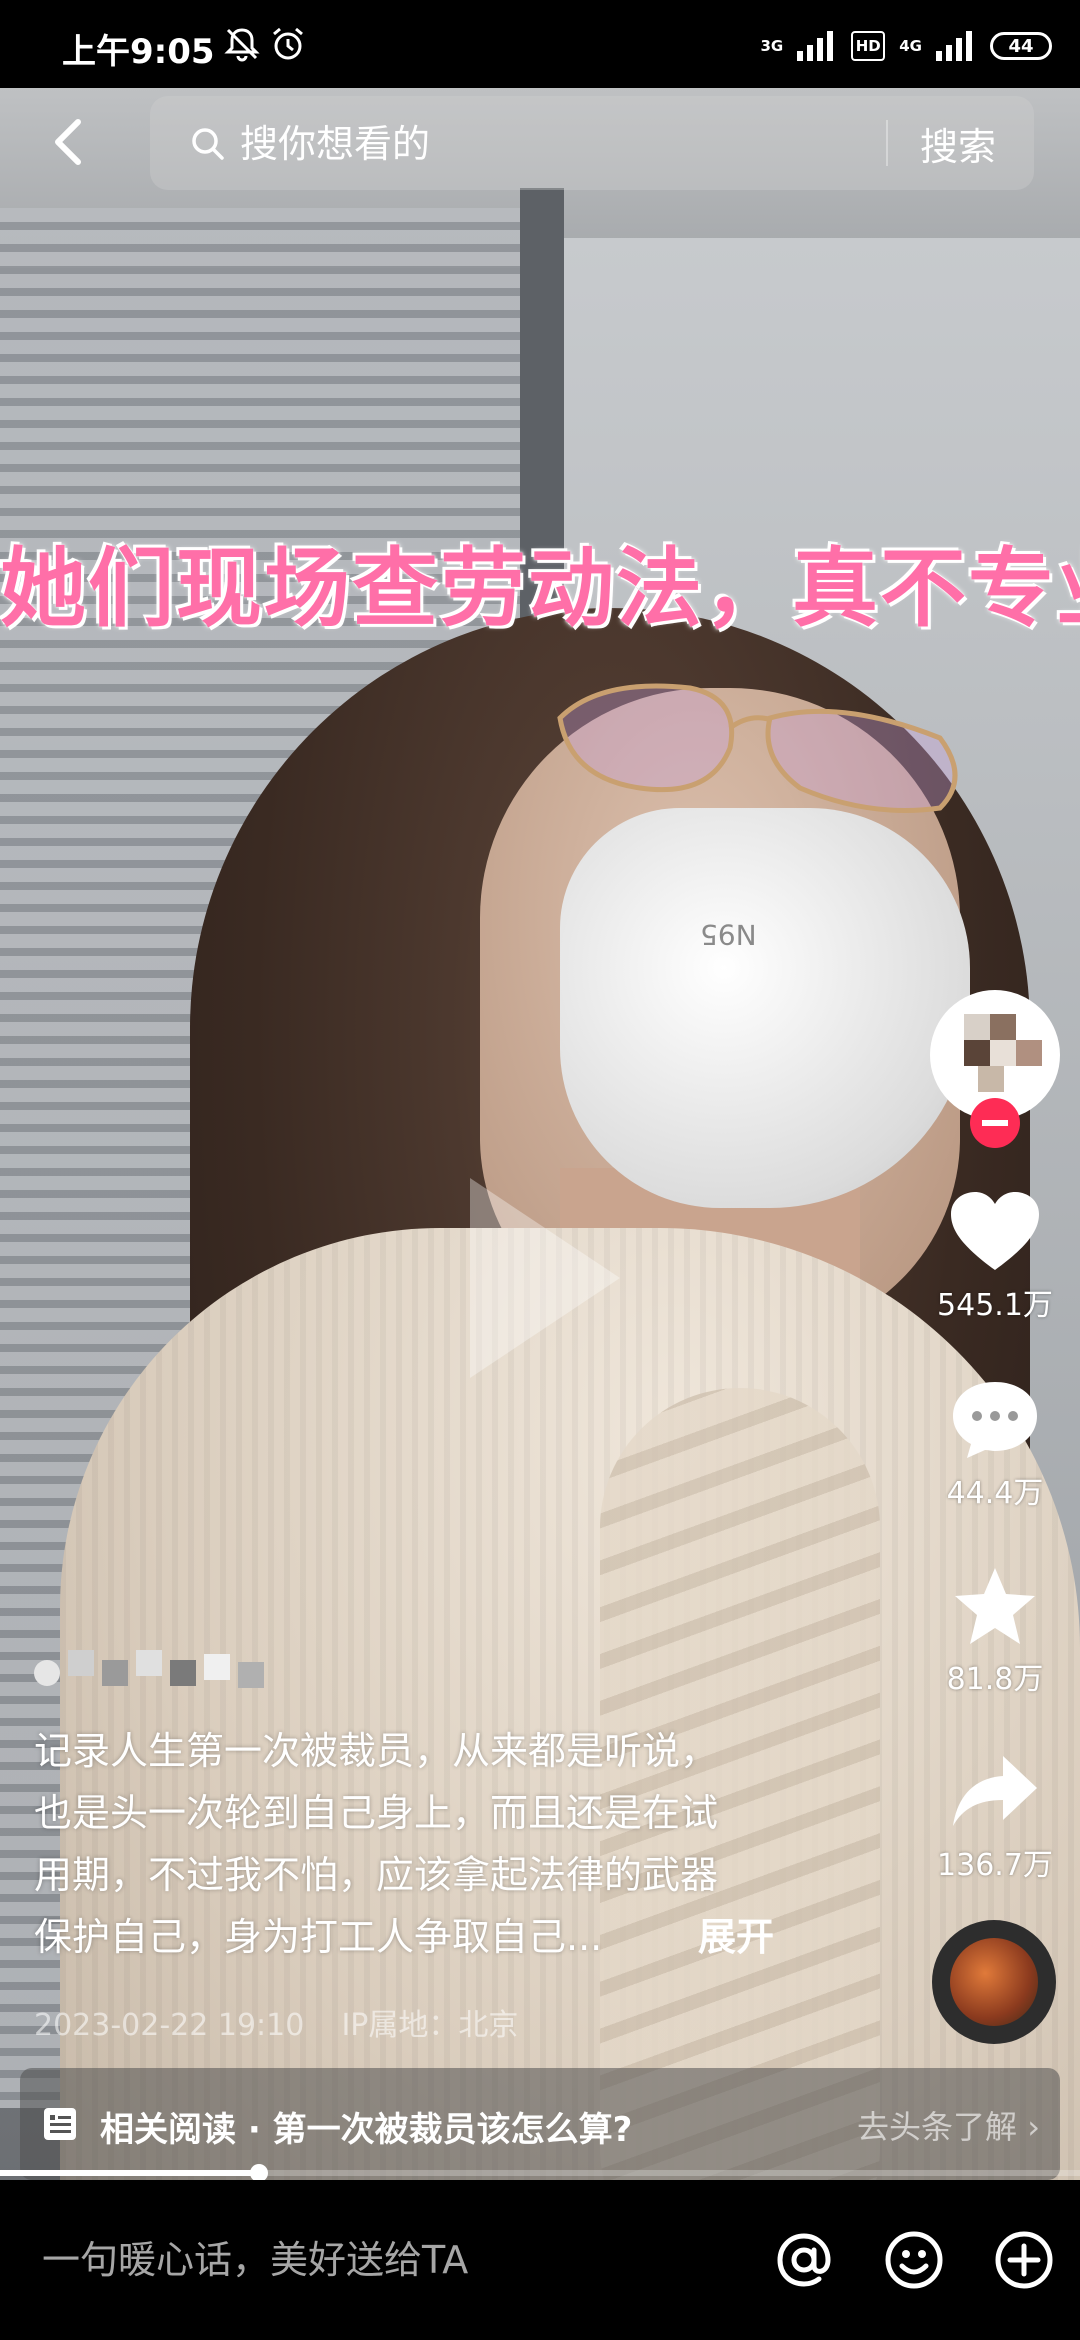  I want to click on related-reading-bar: 相关阅读 · 第一次被裁员该怎么算? 去头条了解 ›, so click(540, 2124).